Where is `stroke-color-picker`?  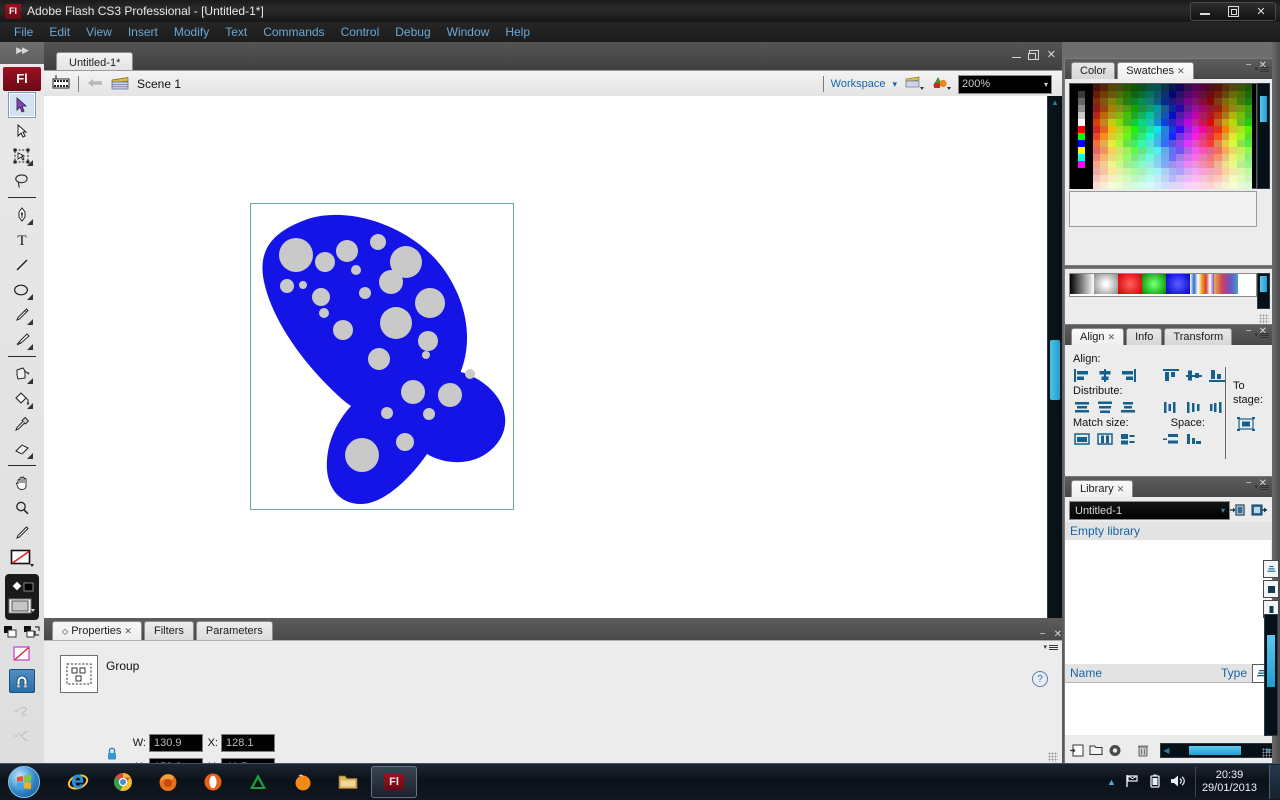 stroke-color-picker is located at coordinates (22, 533).